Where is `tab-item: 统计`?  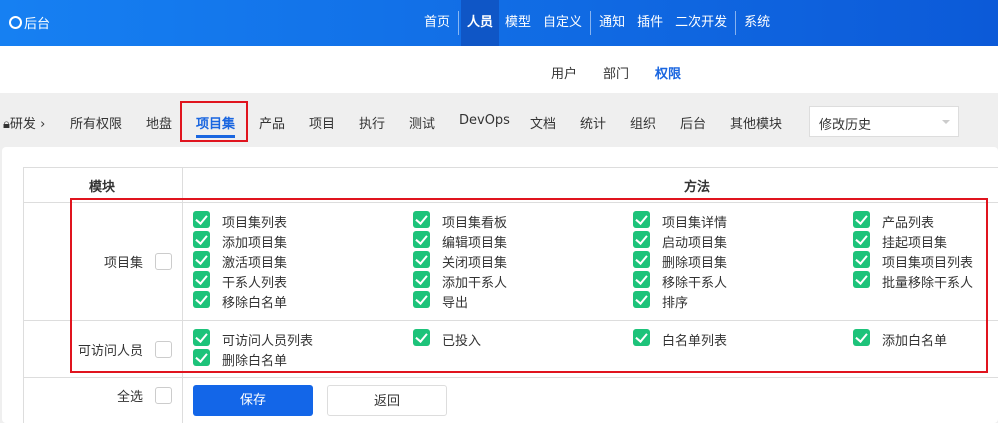
tab-item: 统计 is located at coordinates (593, 122).